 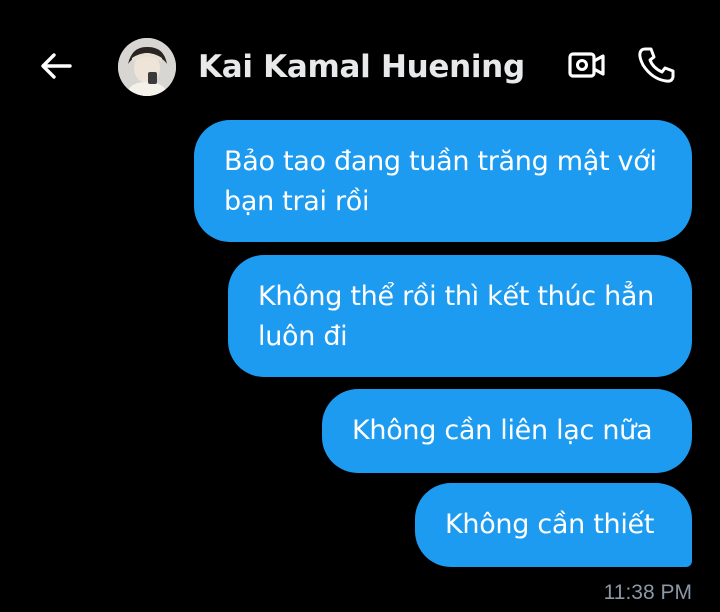 I want to click on avatar-image, so click(x=147, y=67).